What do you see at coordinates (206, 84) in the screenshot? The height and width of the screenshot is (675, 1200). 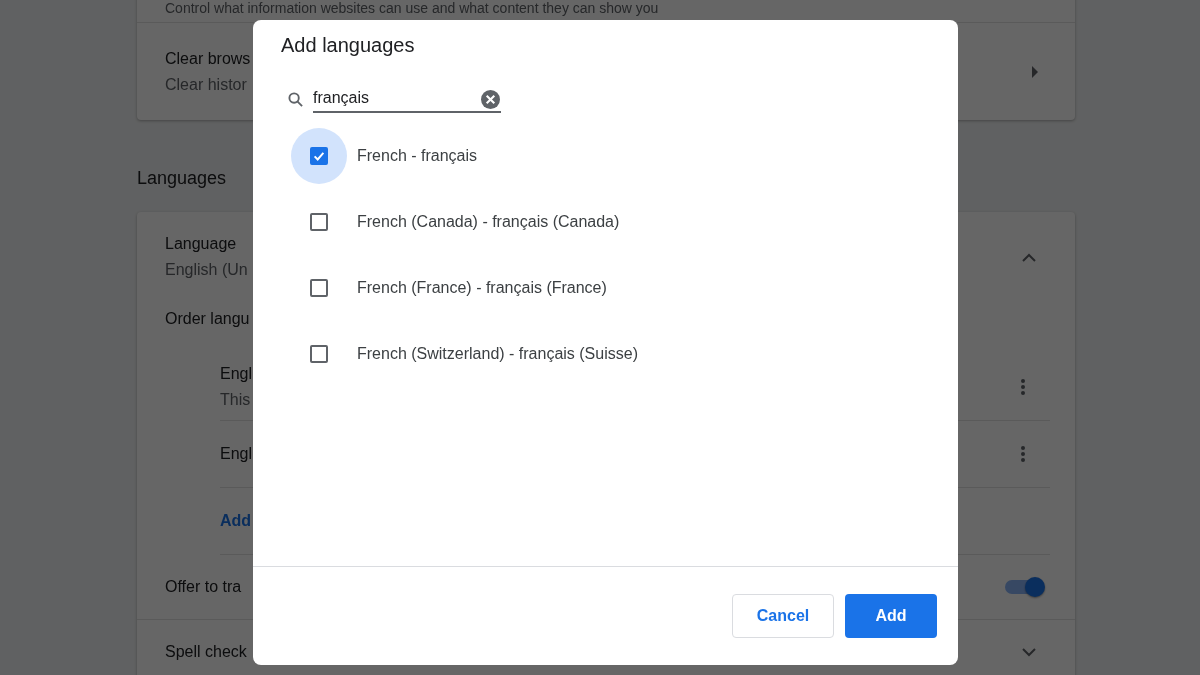 I see `row-subtitle: Clear histor` at bounding box center [206, 84].